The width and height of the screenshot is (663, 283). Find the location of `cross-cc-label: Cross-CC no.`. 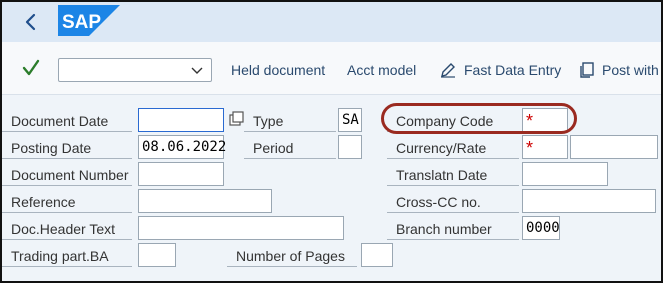

cross-cc-label: Cross-CC no. is located at coordinates (453, 202).